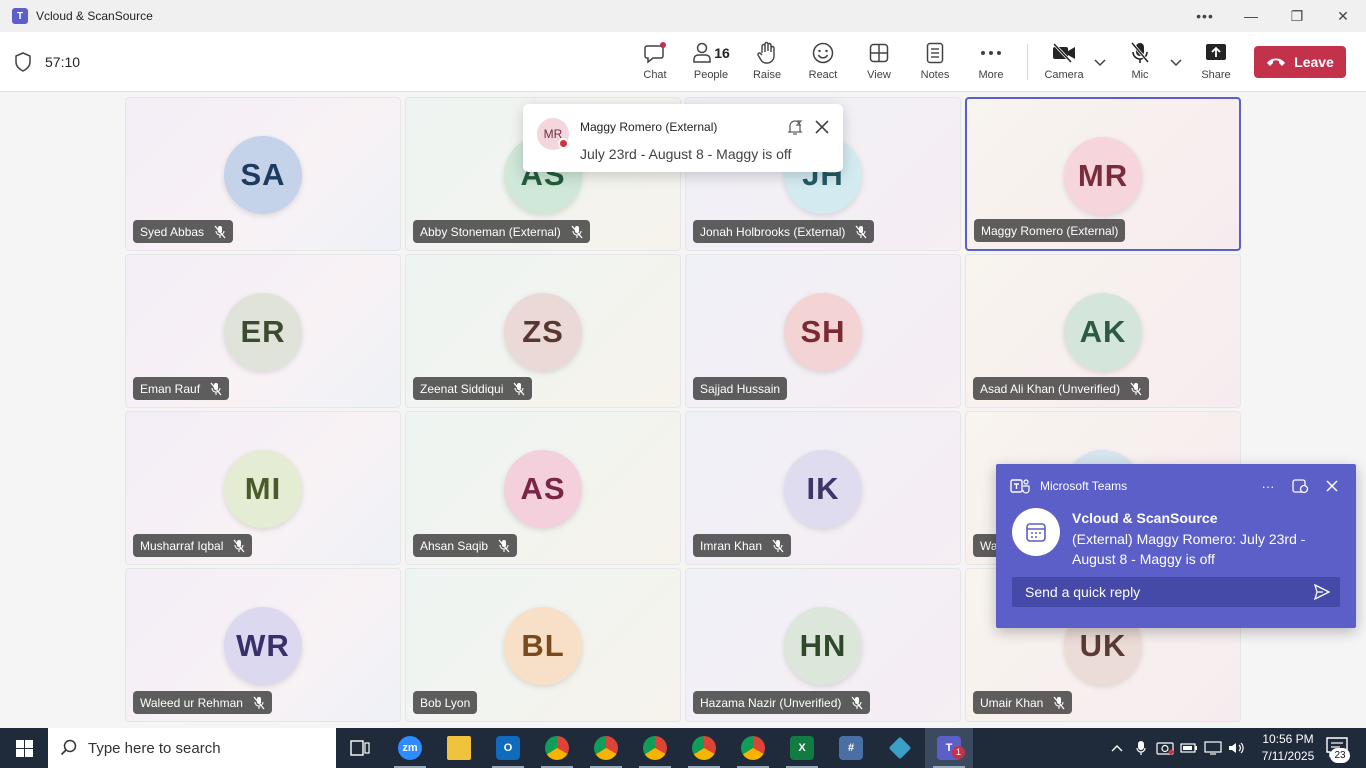  I want to click on participant-avatar: AS, so click(543, 489).